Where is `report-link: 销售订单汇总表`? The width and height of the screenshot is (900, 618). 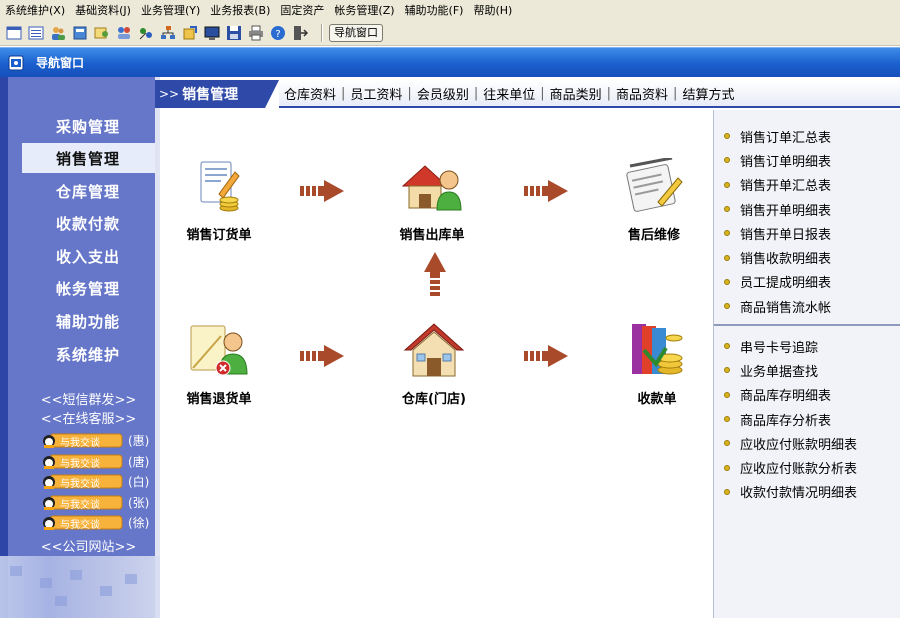
report-link: 销售订单汇总表 is located at coordinates (777, 136).